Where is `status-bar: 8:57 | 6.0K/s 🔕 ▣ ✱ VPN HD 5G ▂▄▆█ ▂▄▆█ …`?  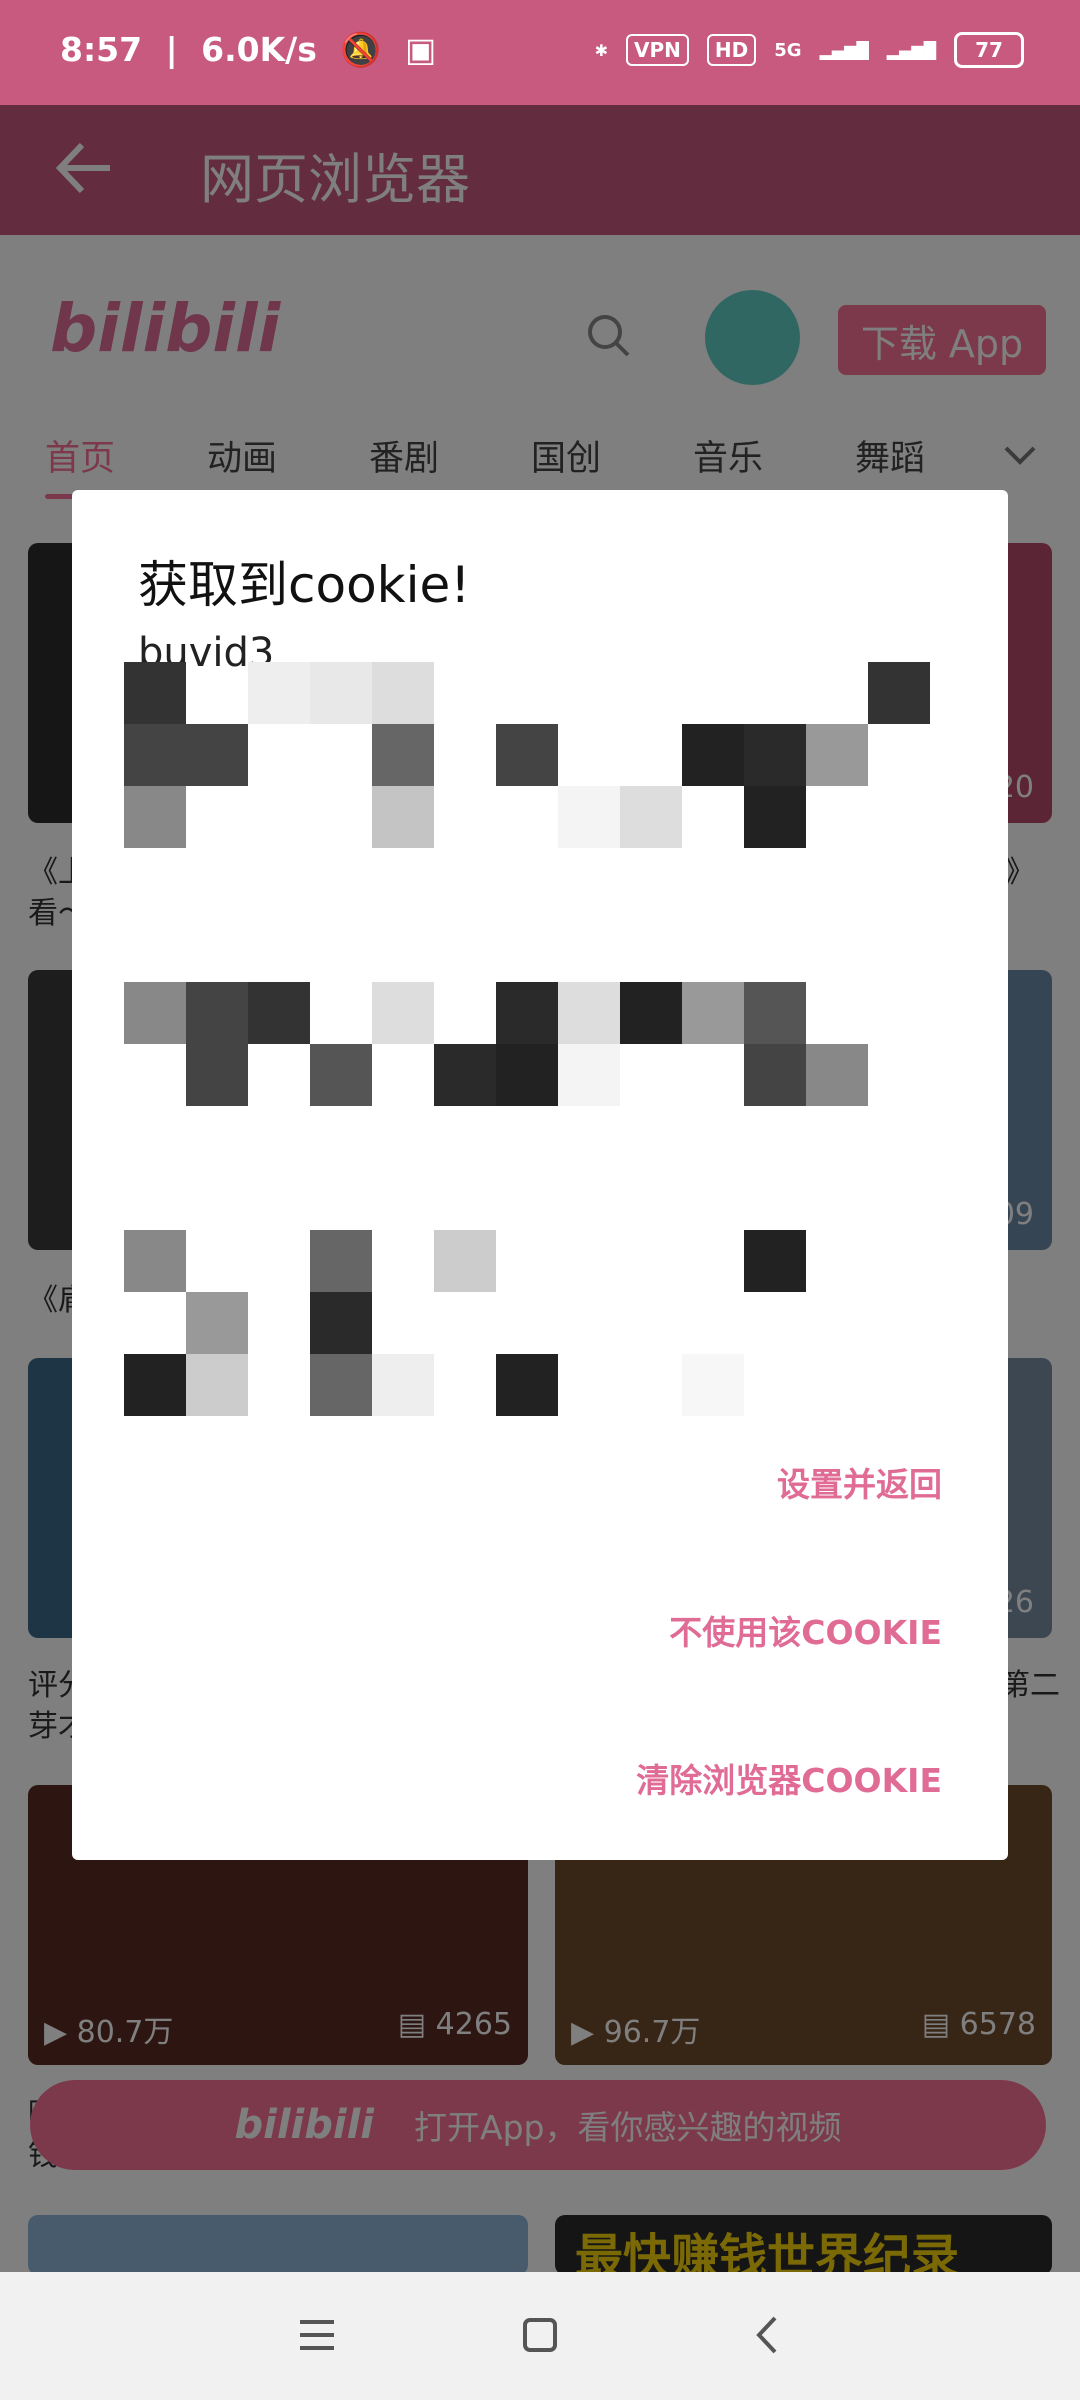 status-bar: 8:57 | 6.0K/s 🔕 ▣ ✱ VPN HD 5G ▂▄▆█ ▂▄▆█ … is located at coordinates (540, 52).